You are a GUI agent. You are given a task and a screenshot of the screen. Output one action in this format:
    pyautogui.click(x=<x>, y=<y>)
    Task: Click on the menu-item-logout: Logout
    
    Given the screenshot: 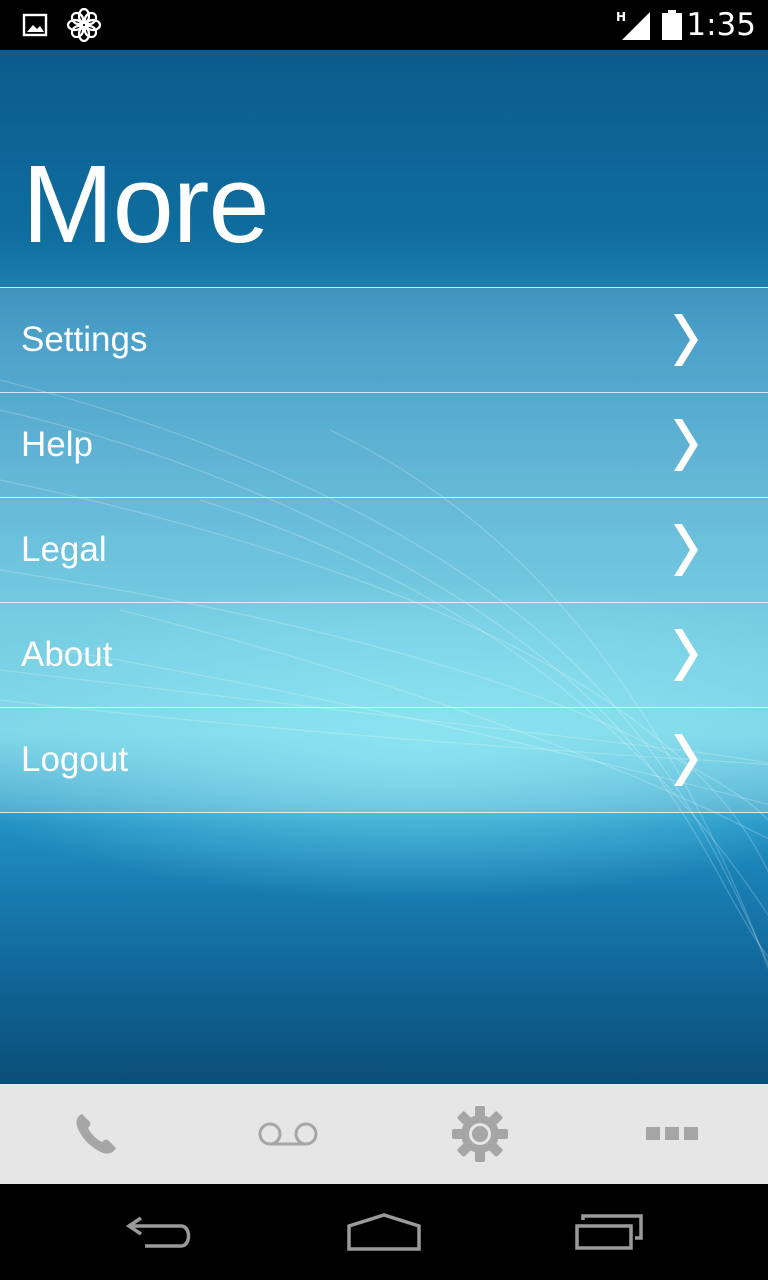 What is the action you would take?
    pyautogui.click(x=384, y=760)
    